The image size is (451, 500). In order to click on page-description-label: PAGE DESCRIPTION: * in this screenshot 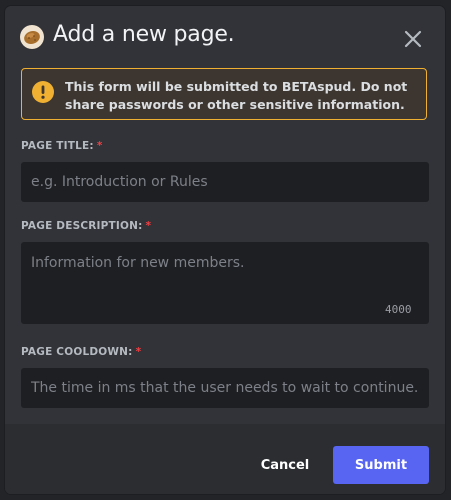, I will do `click(86, 226)`.